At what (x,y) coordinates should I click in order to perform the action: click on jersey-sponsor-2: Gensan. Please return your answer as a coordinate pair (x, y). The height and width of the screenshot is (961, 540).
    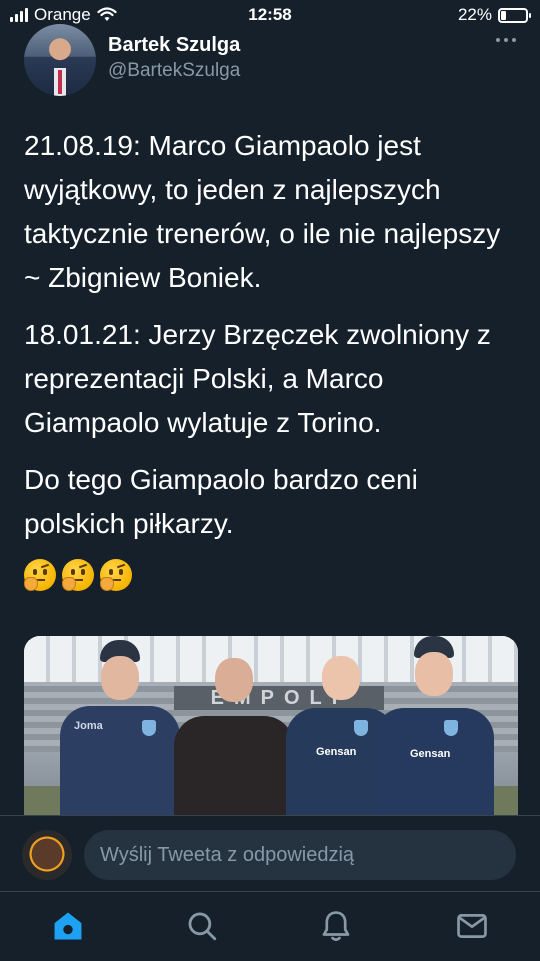
    Looking at the image, I should click on (430, 754).